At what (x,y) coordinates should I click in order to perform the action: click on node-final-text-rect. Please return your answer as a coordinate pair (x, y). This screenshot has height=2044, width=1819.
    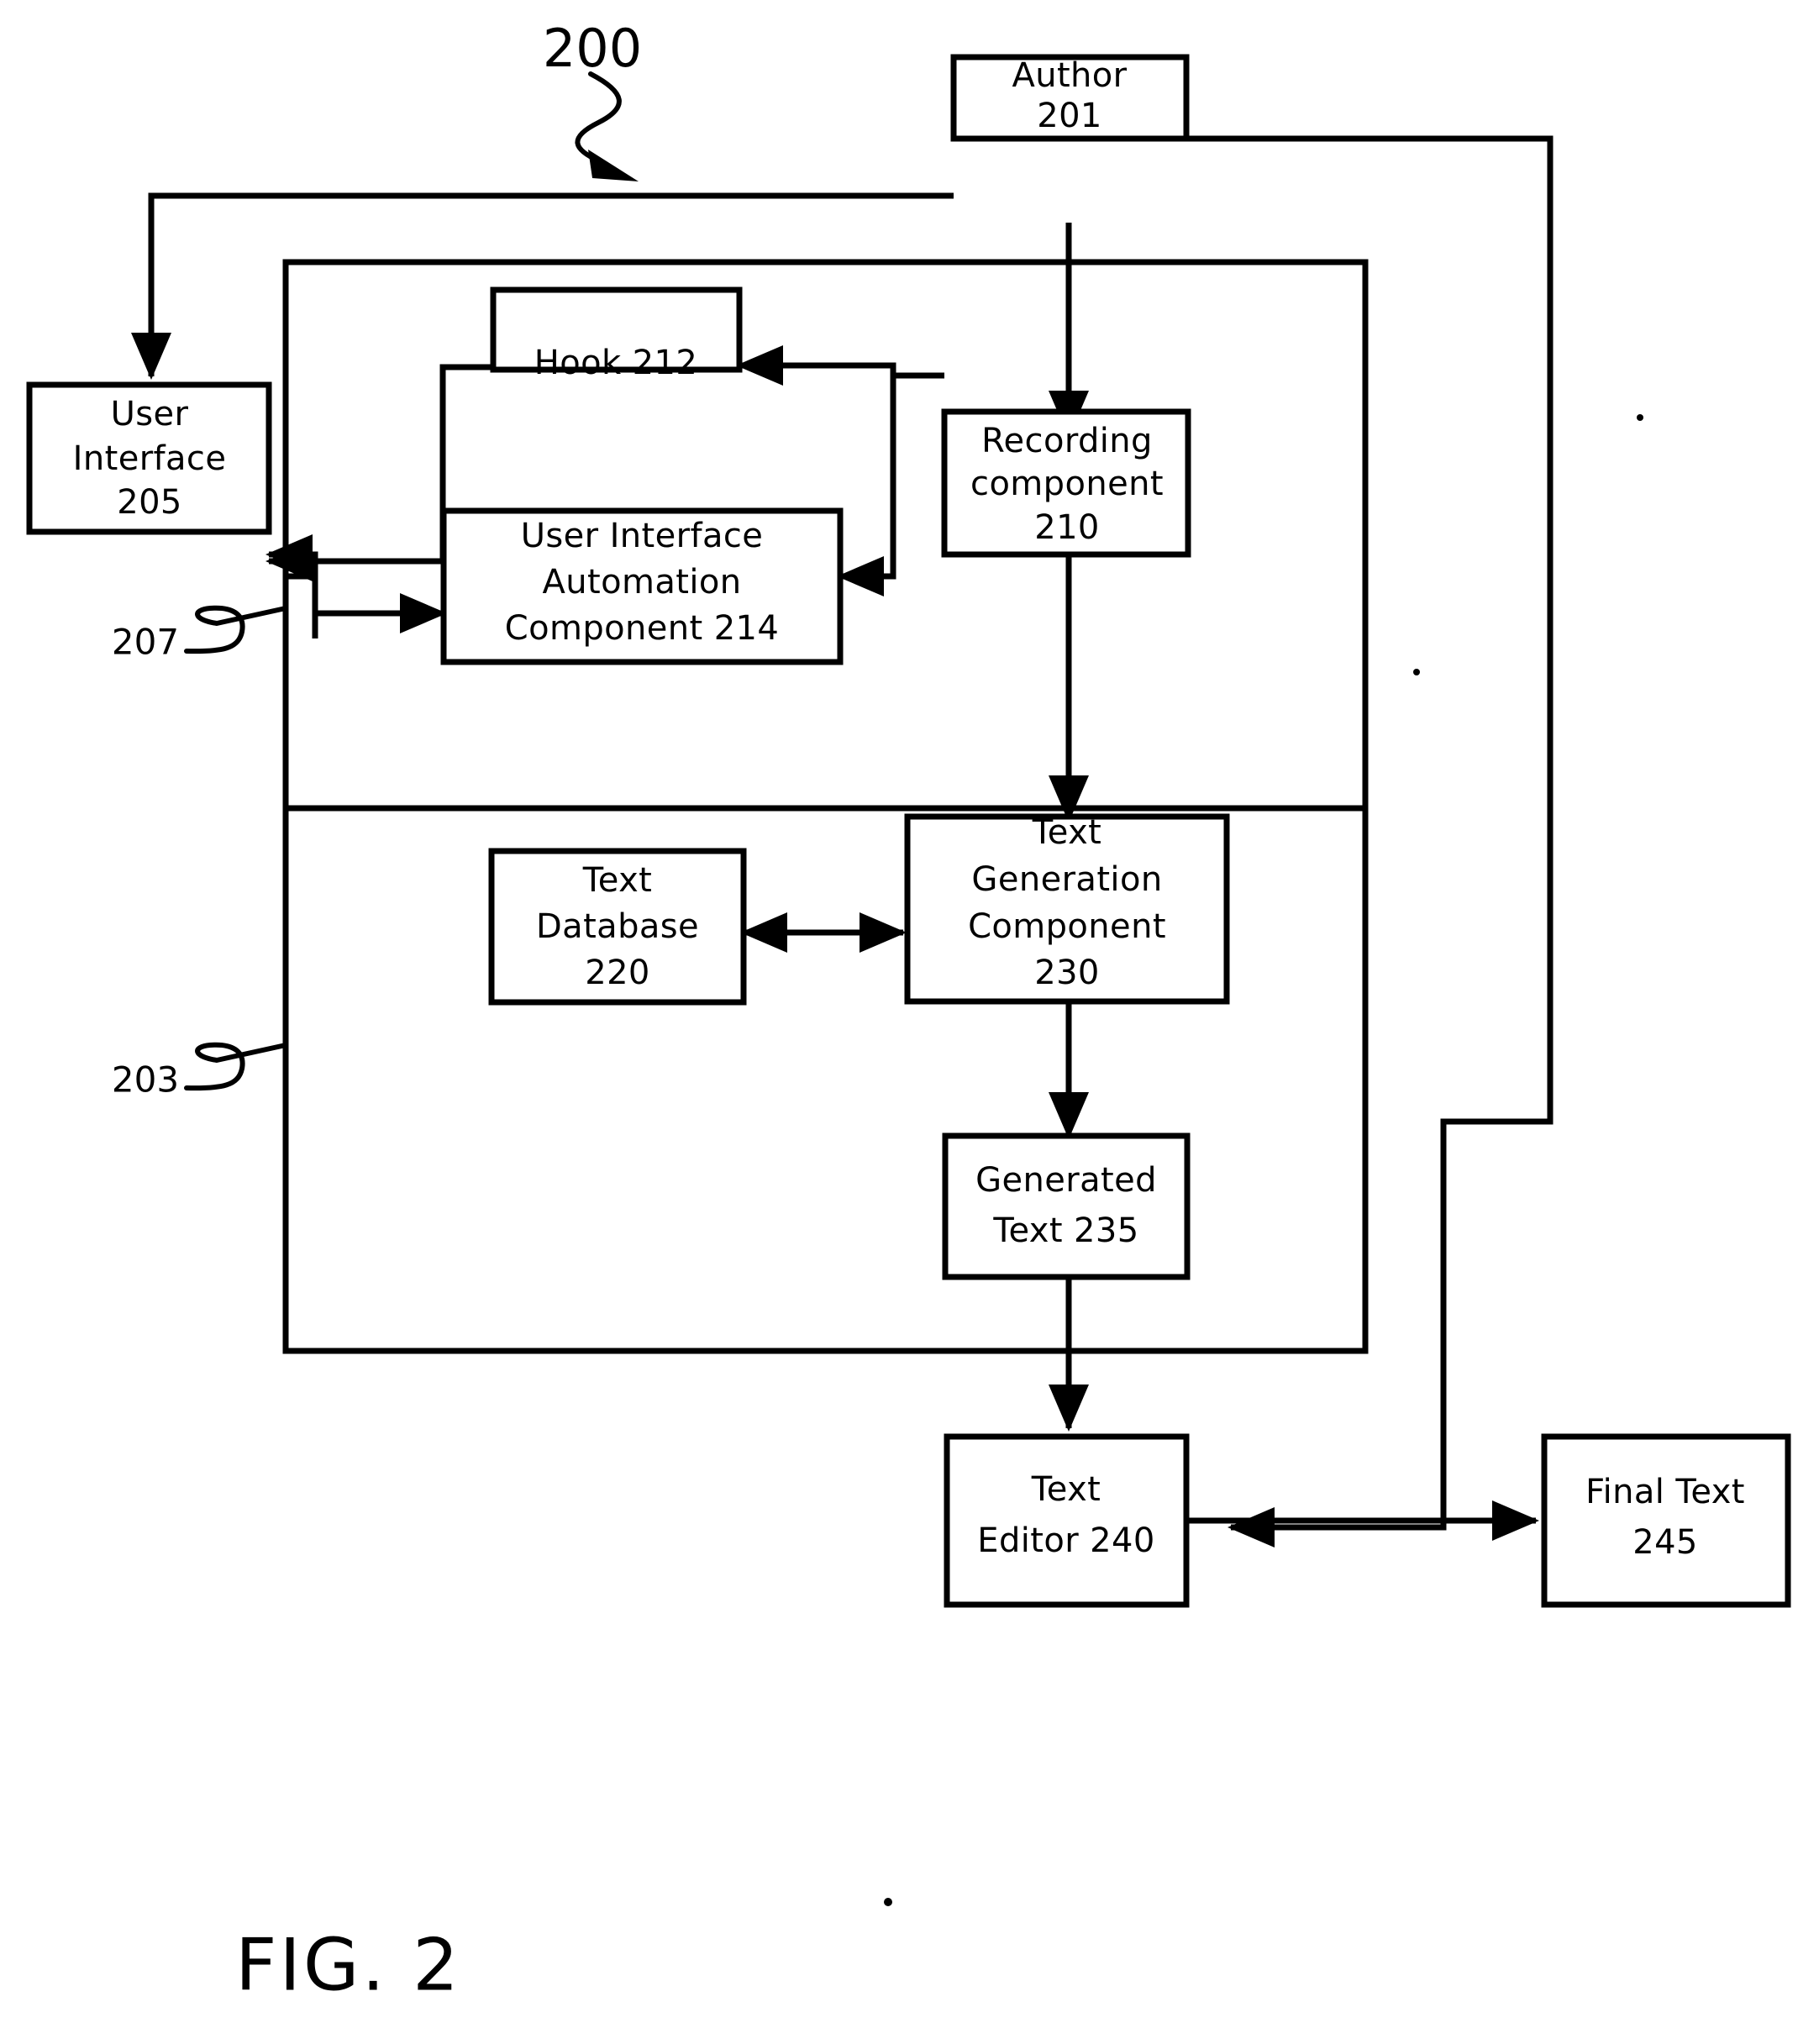
    Looking at the image, I should click on (1666, 1520).